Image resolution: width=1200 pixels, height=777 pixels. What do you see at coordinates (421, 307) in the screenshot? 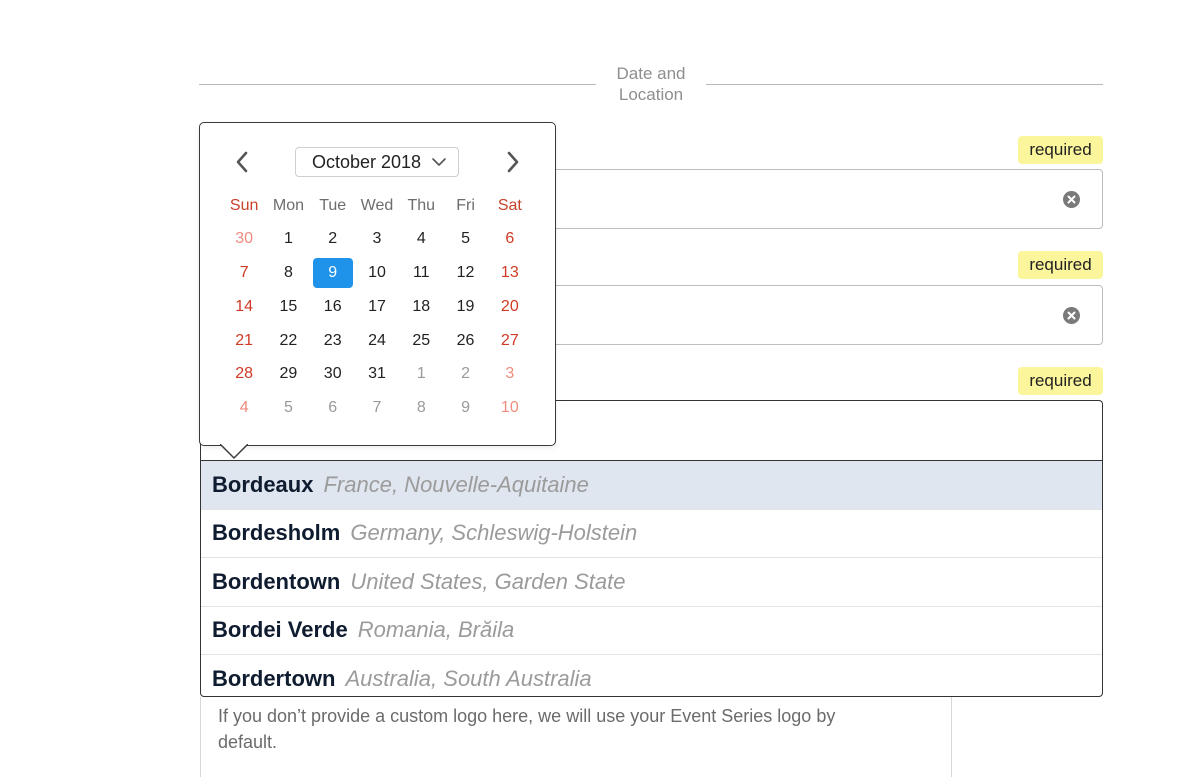
I see `calendar-day: 18` at bounding box center [421, 307].